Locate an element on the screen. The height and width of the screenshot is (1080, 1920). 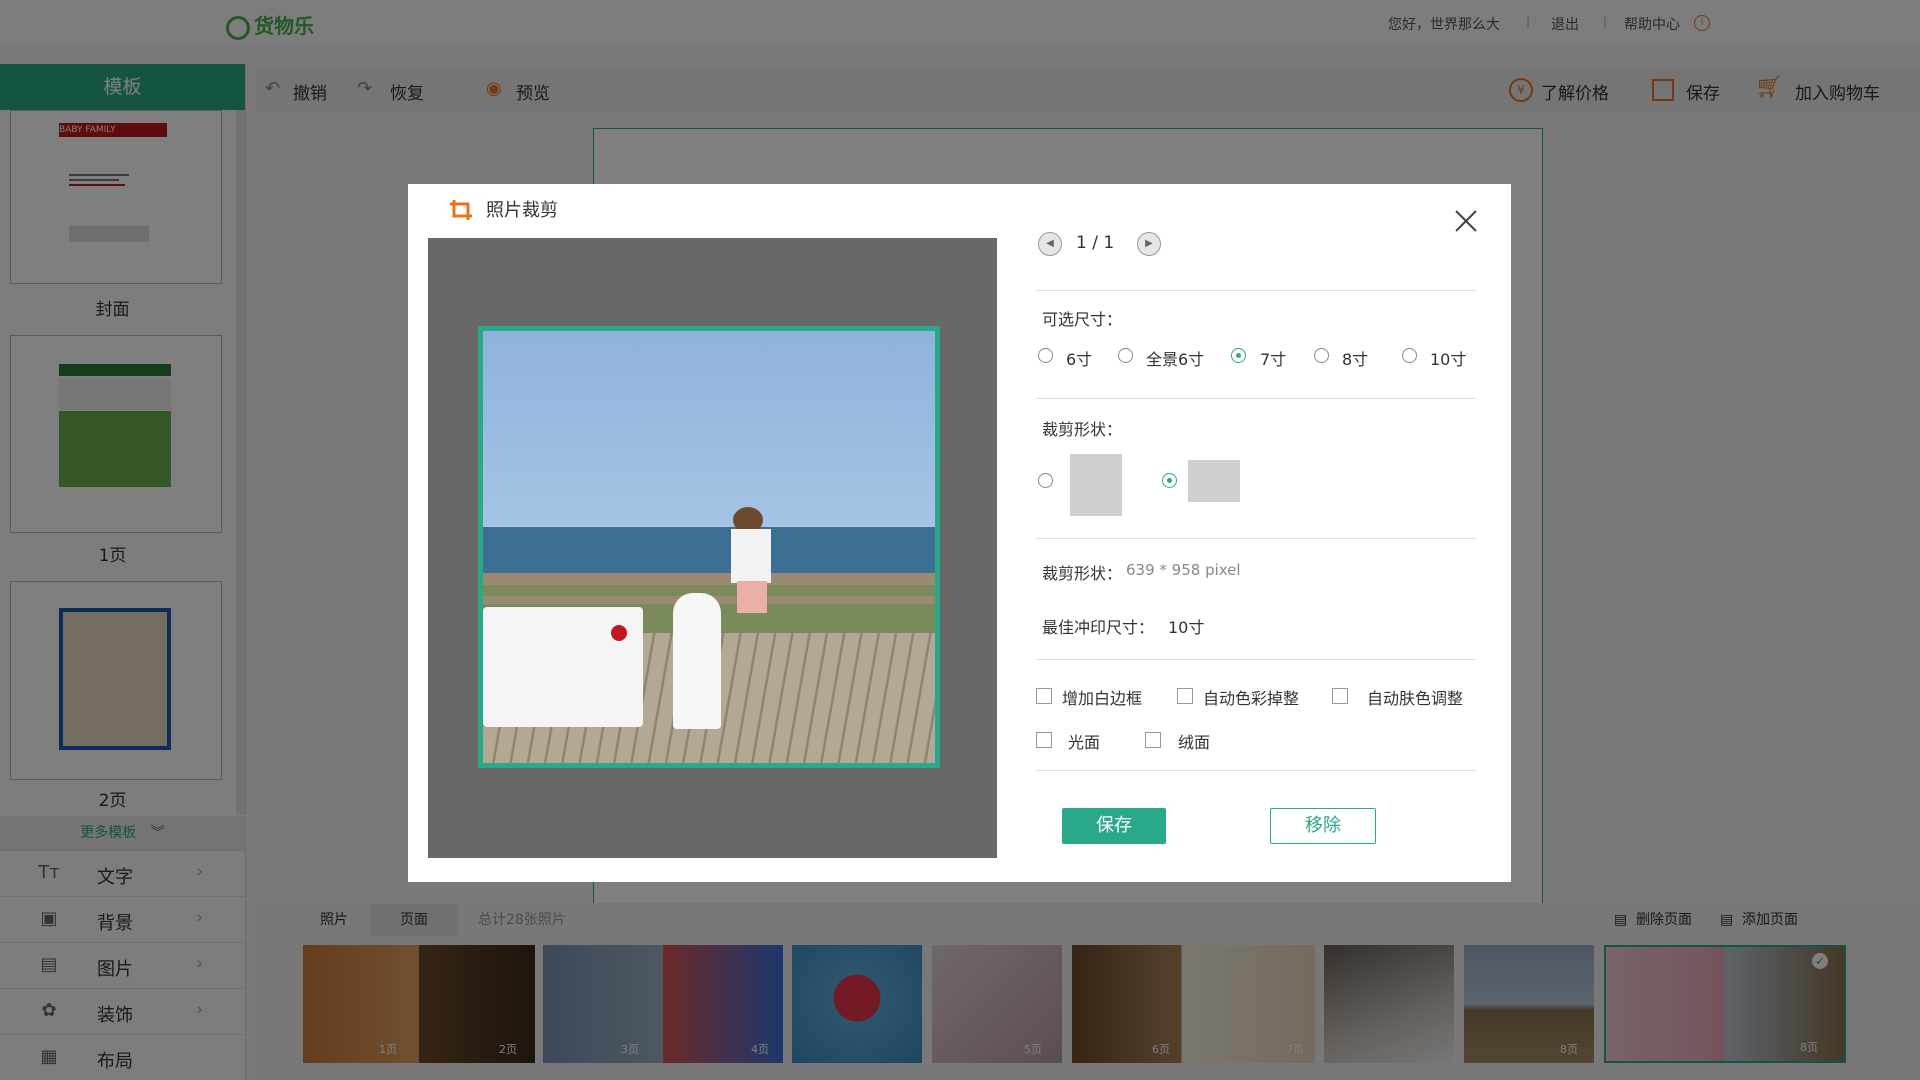
glossy-label: 光面 is located at coordinates (1084, 741).